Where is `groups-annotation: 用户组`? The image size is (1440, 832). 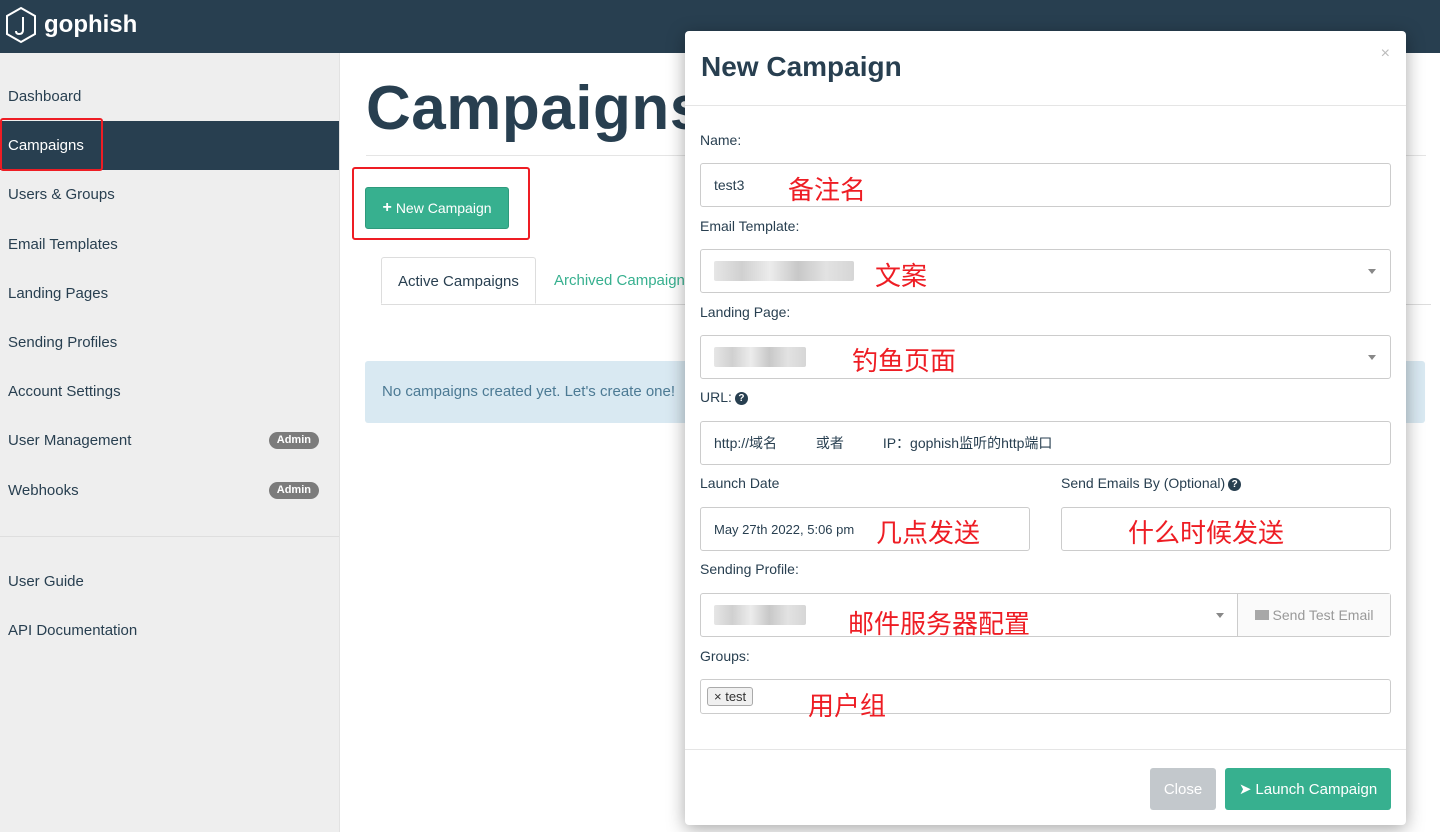 groups-annotation: 用户组 is located at coordinates (847, 707).